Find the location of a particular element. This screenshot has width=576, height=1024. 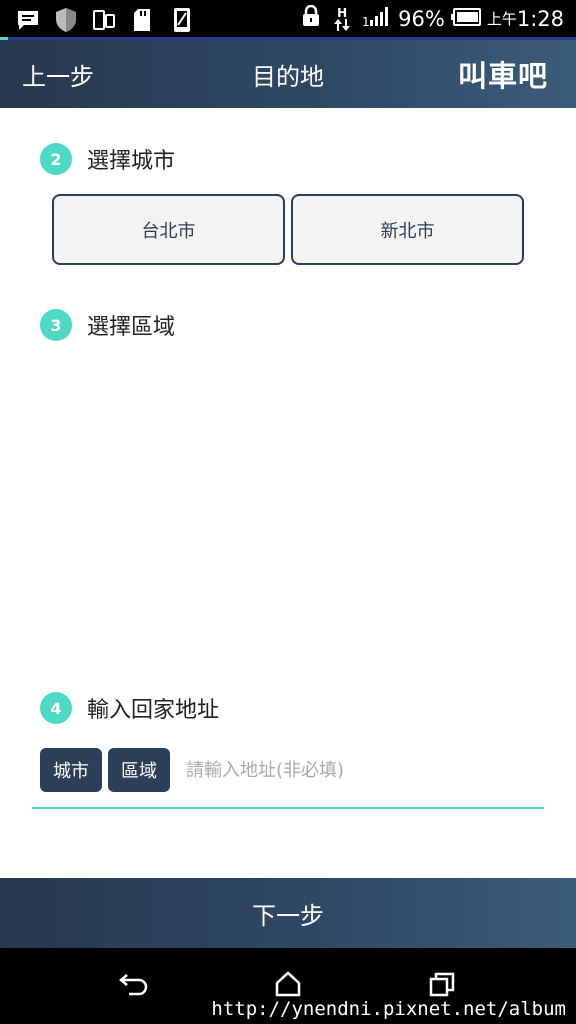

step-home-address: 4 輸入回家地址 is located at coordinates (129, 708).